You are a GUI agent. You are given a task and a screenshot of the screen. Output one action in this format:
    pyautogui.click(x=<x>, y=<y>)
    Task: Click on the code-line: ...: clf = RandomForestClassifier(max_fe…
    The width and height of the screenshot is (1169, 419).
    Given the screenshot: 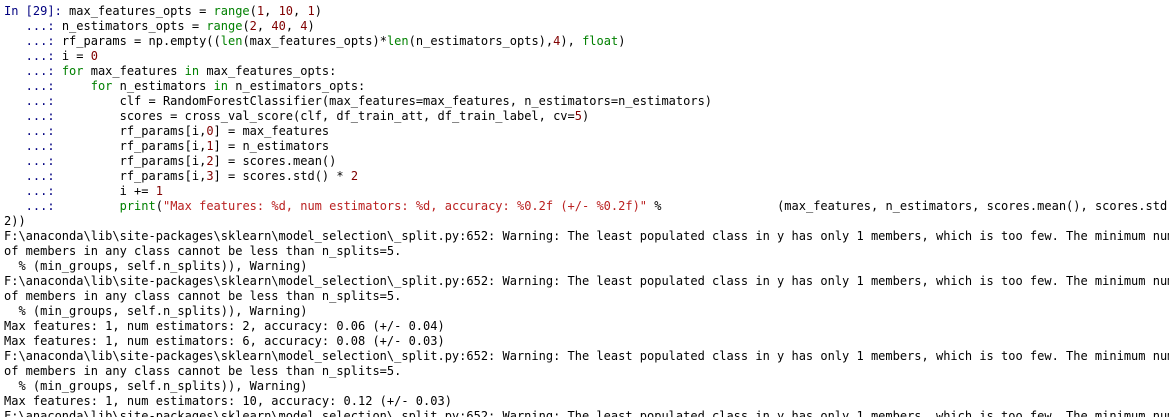 What is the action you would take?
    pyautogui.click(x=586, y=101)
    